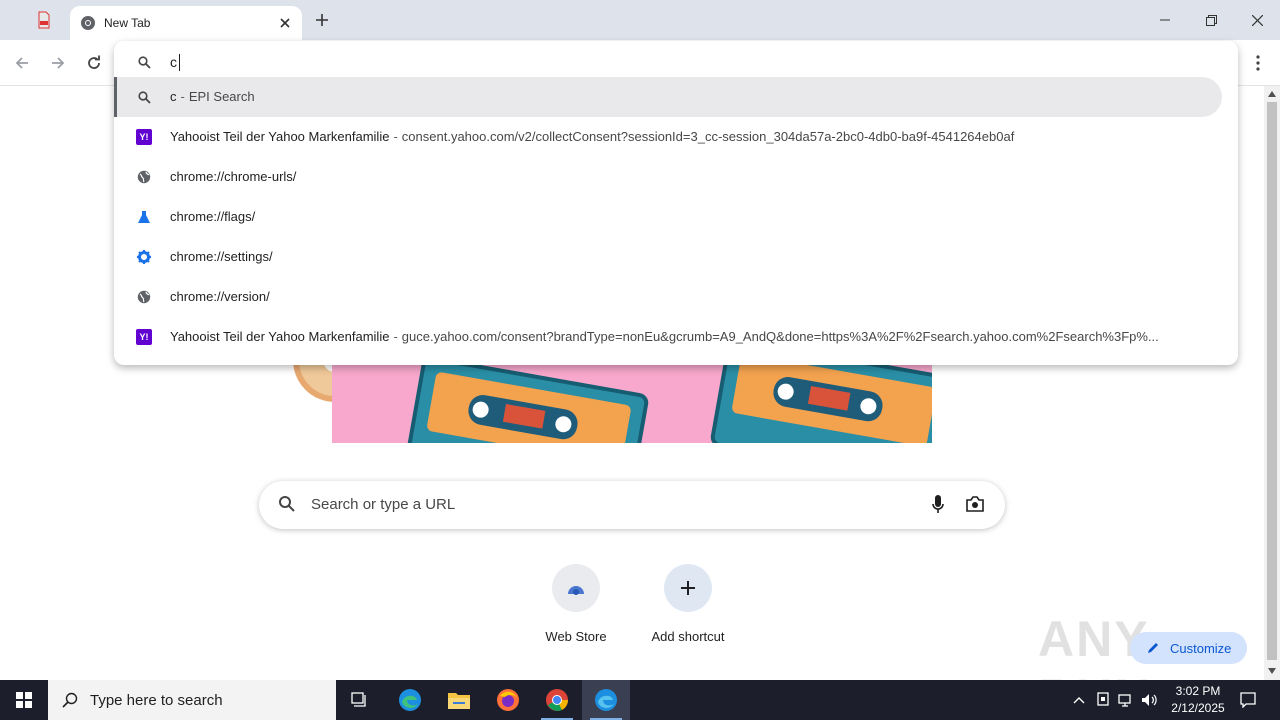 The height and width of the screenshot is (726, 1280). What do you see at coordinates (1188, 648) in the screenshot?
I see `customize-button: Customize` at bounding box center [1188, 648].